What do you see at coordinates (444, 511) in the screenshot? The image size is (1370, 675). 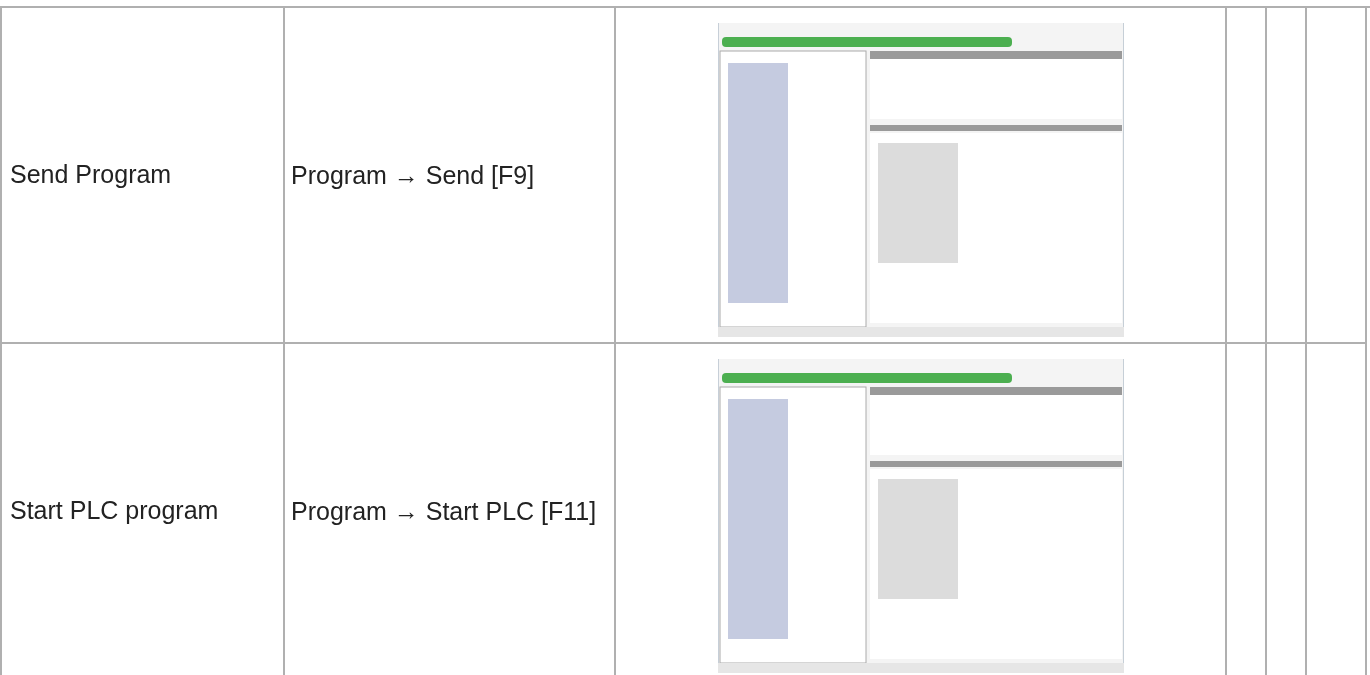 I see `menu-path: Program → Start PLC [F11]` at bounding box center [444, 511].